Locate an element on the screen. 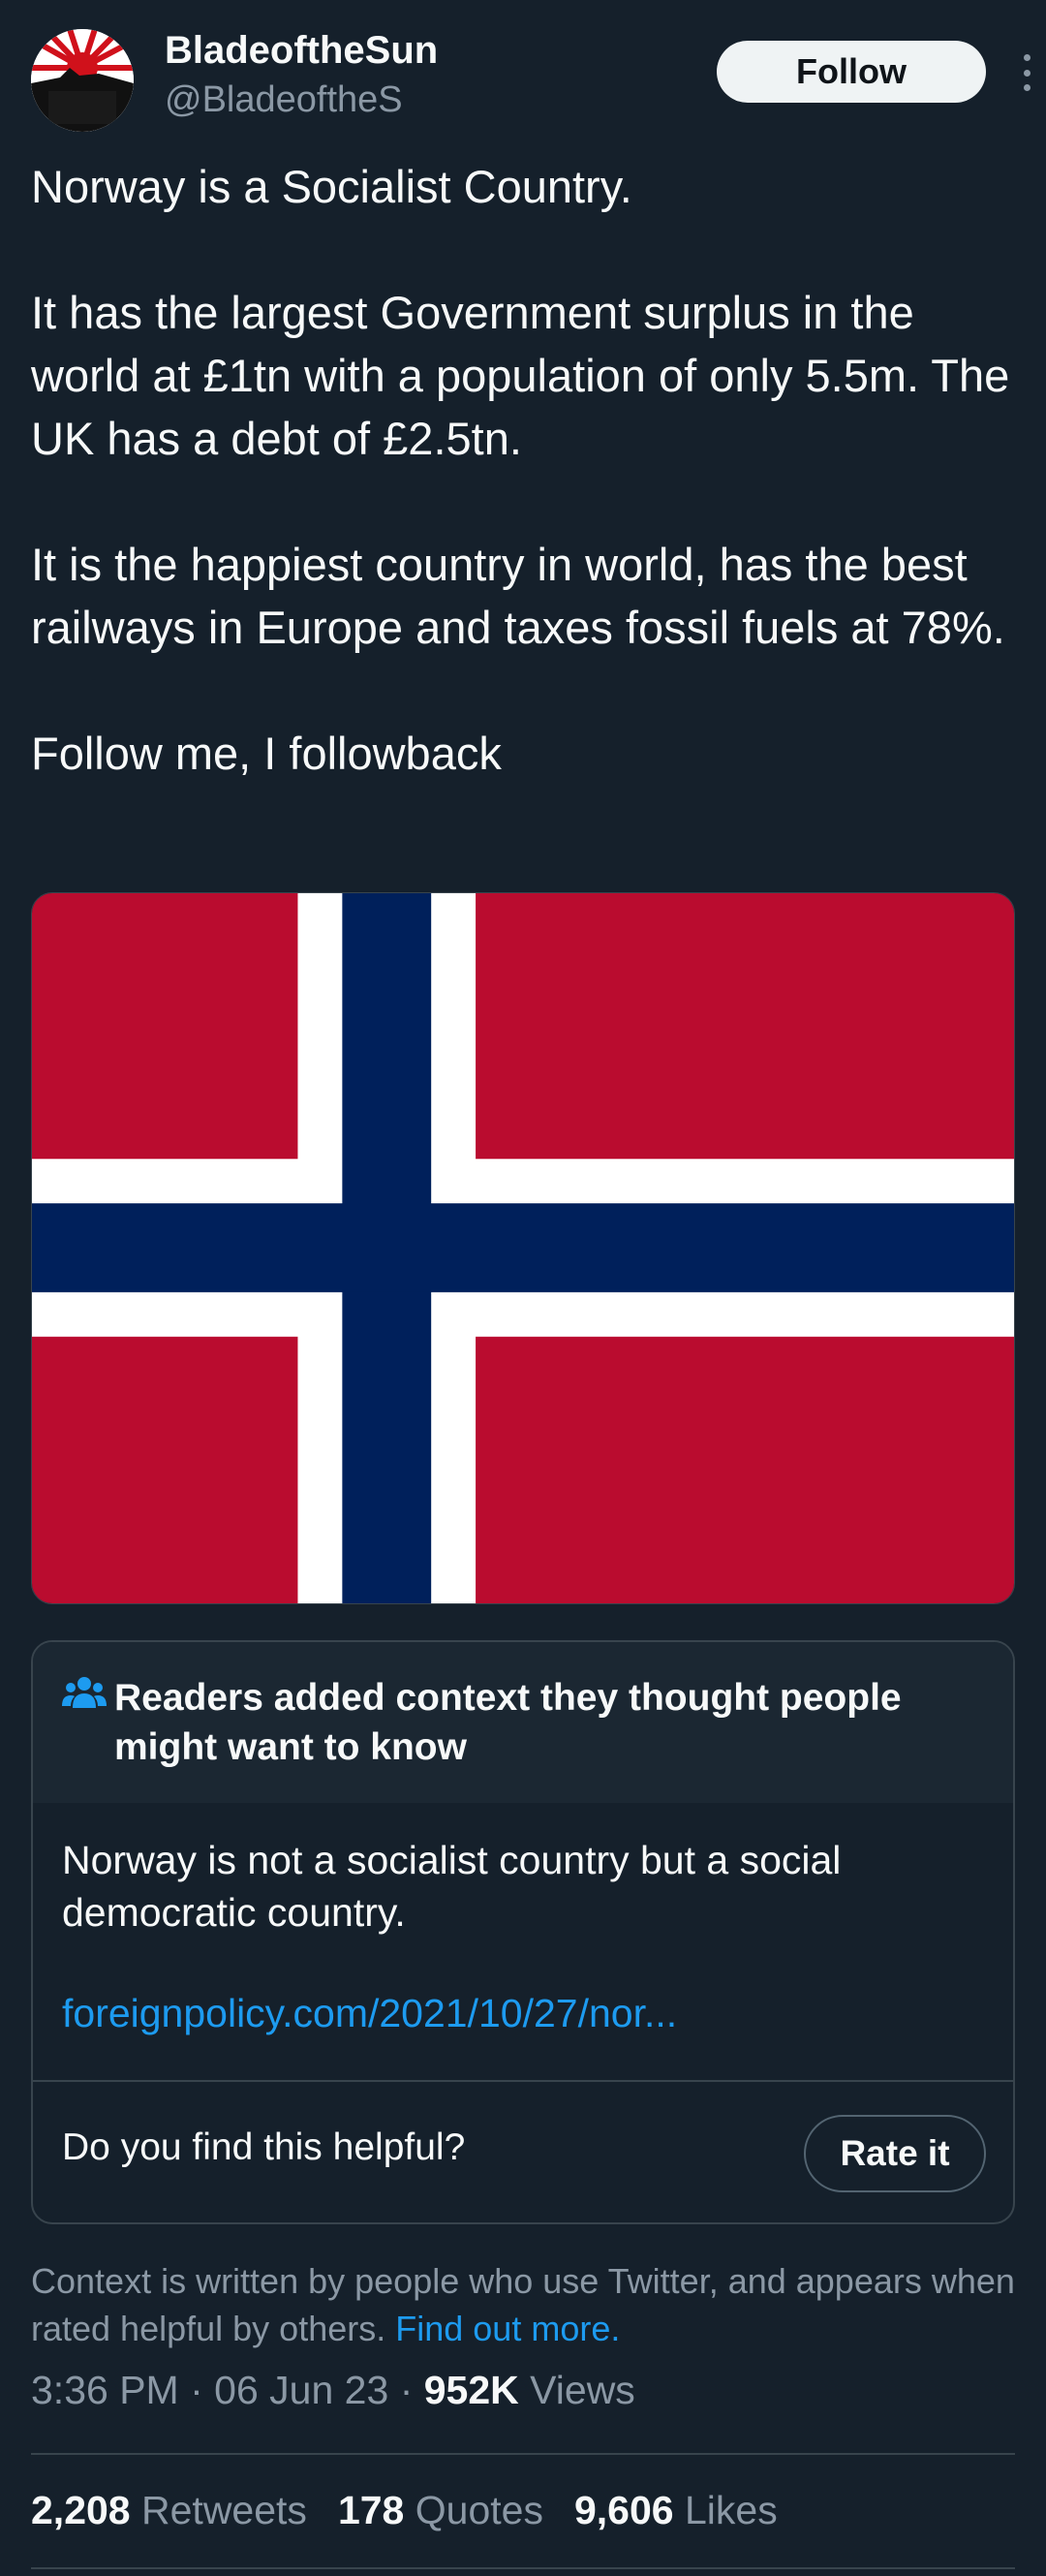 This screenshot has width=1046, height=2576. retweets-stat: 2,208 Retweets is located at coordinates (169, 2510).